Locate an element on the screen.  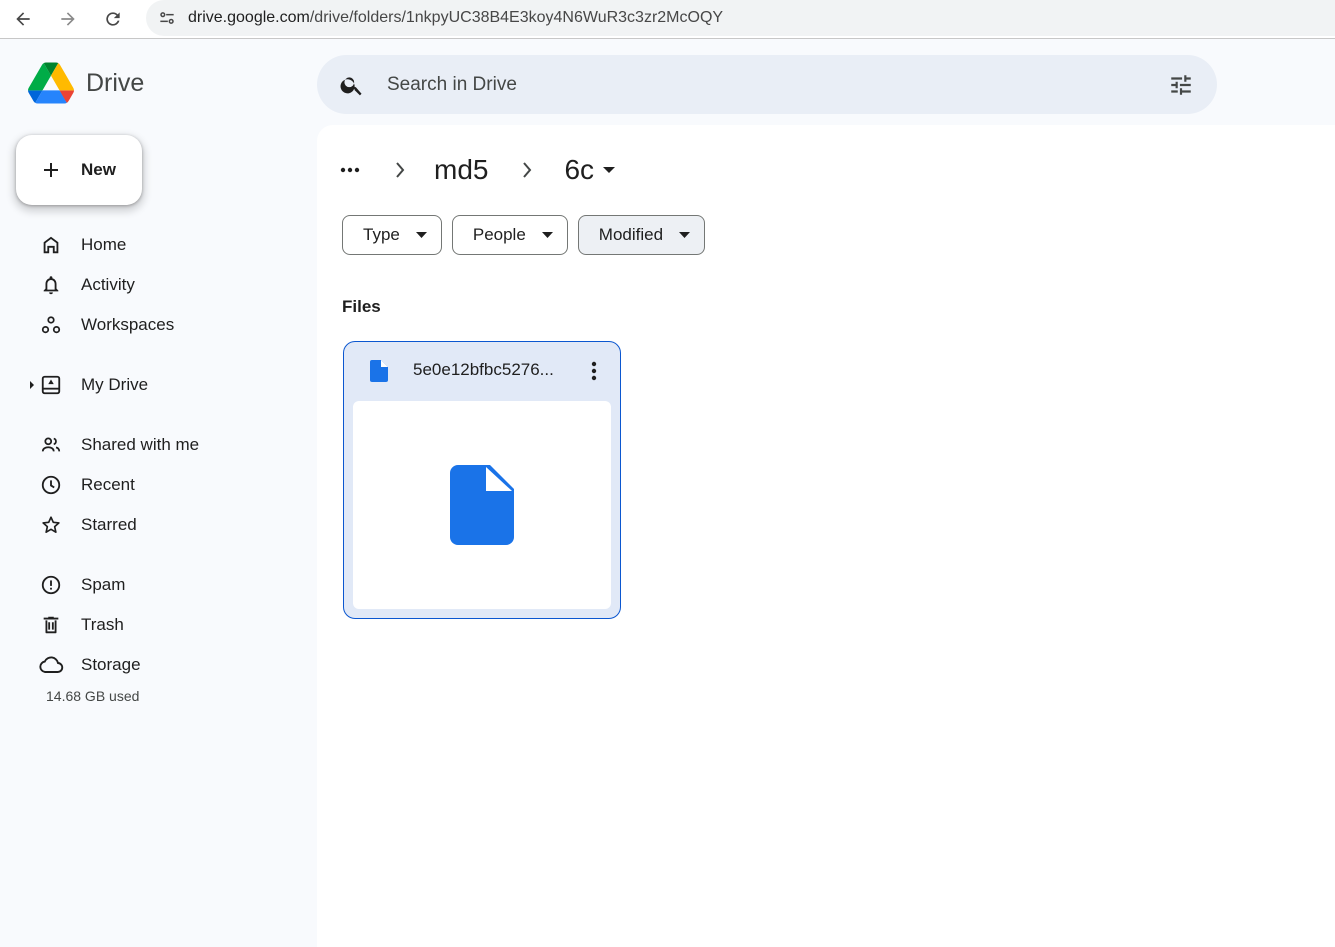
more-horizontal-icon is located at coordinates (350, 170).